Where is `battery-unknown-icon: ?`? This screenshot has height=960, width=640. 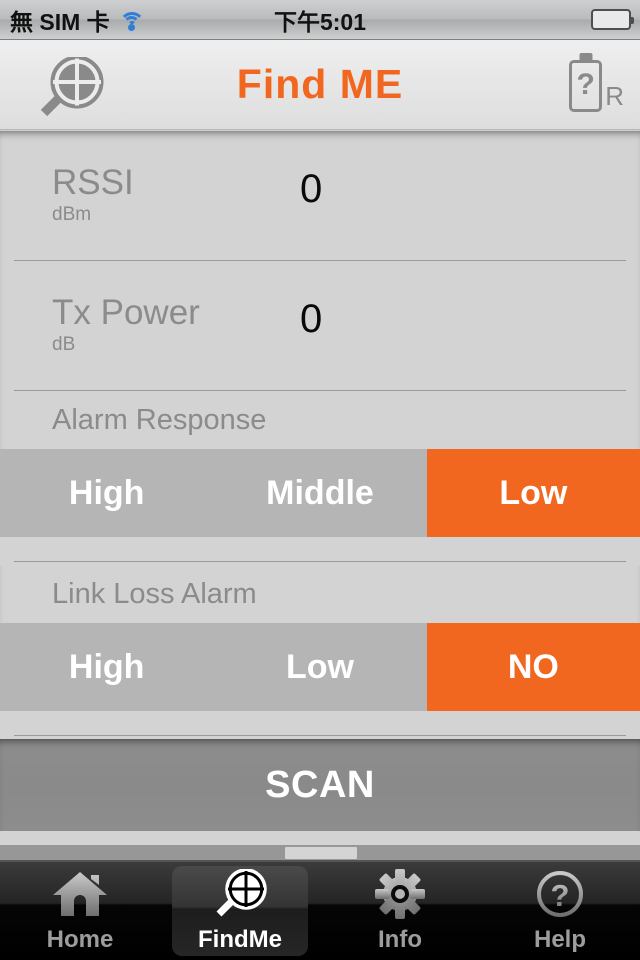 battery-unknown-icon: ? is located at coordinates (586, 86).